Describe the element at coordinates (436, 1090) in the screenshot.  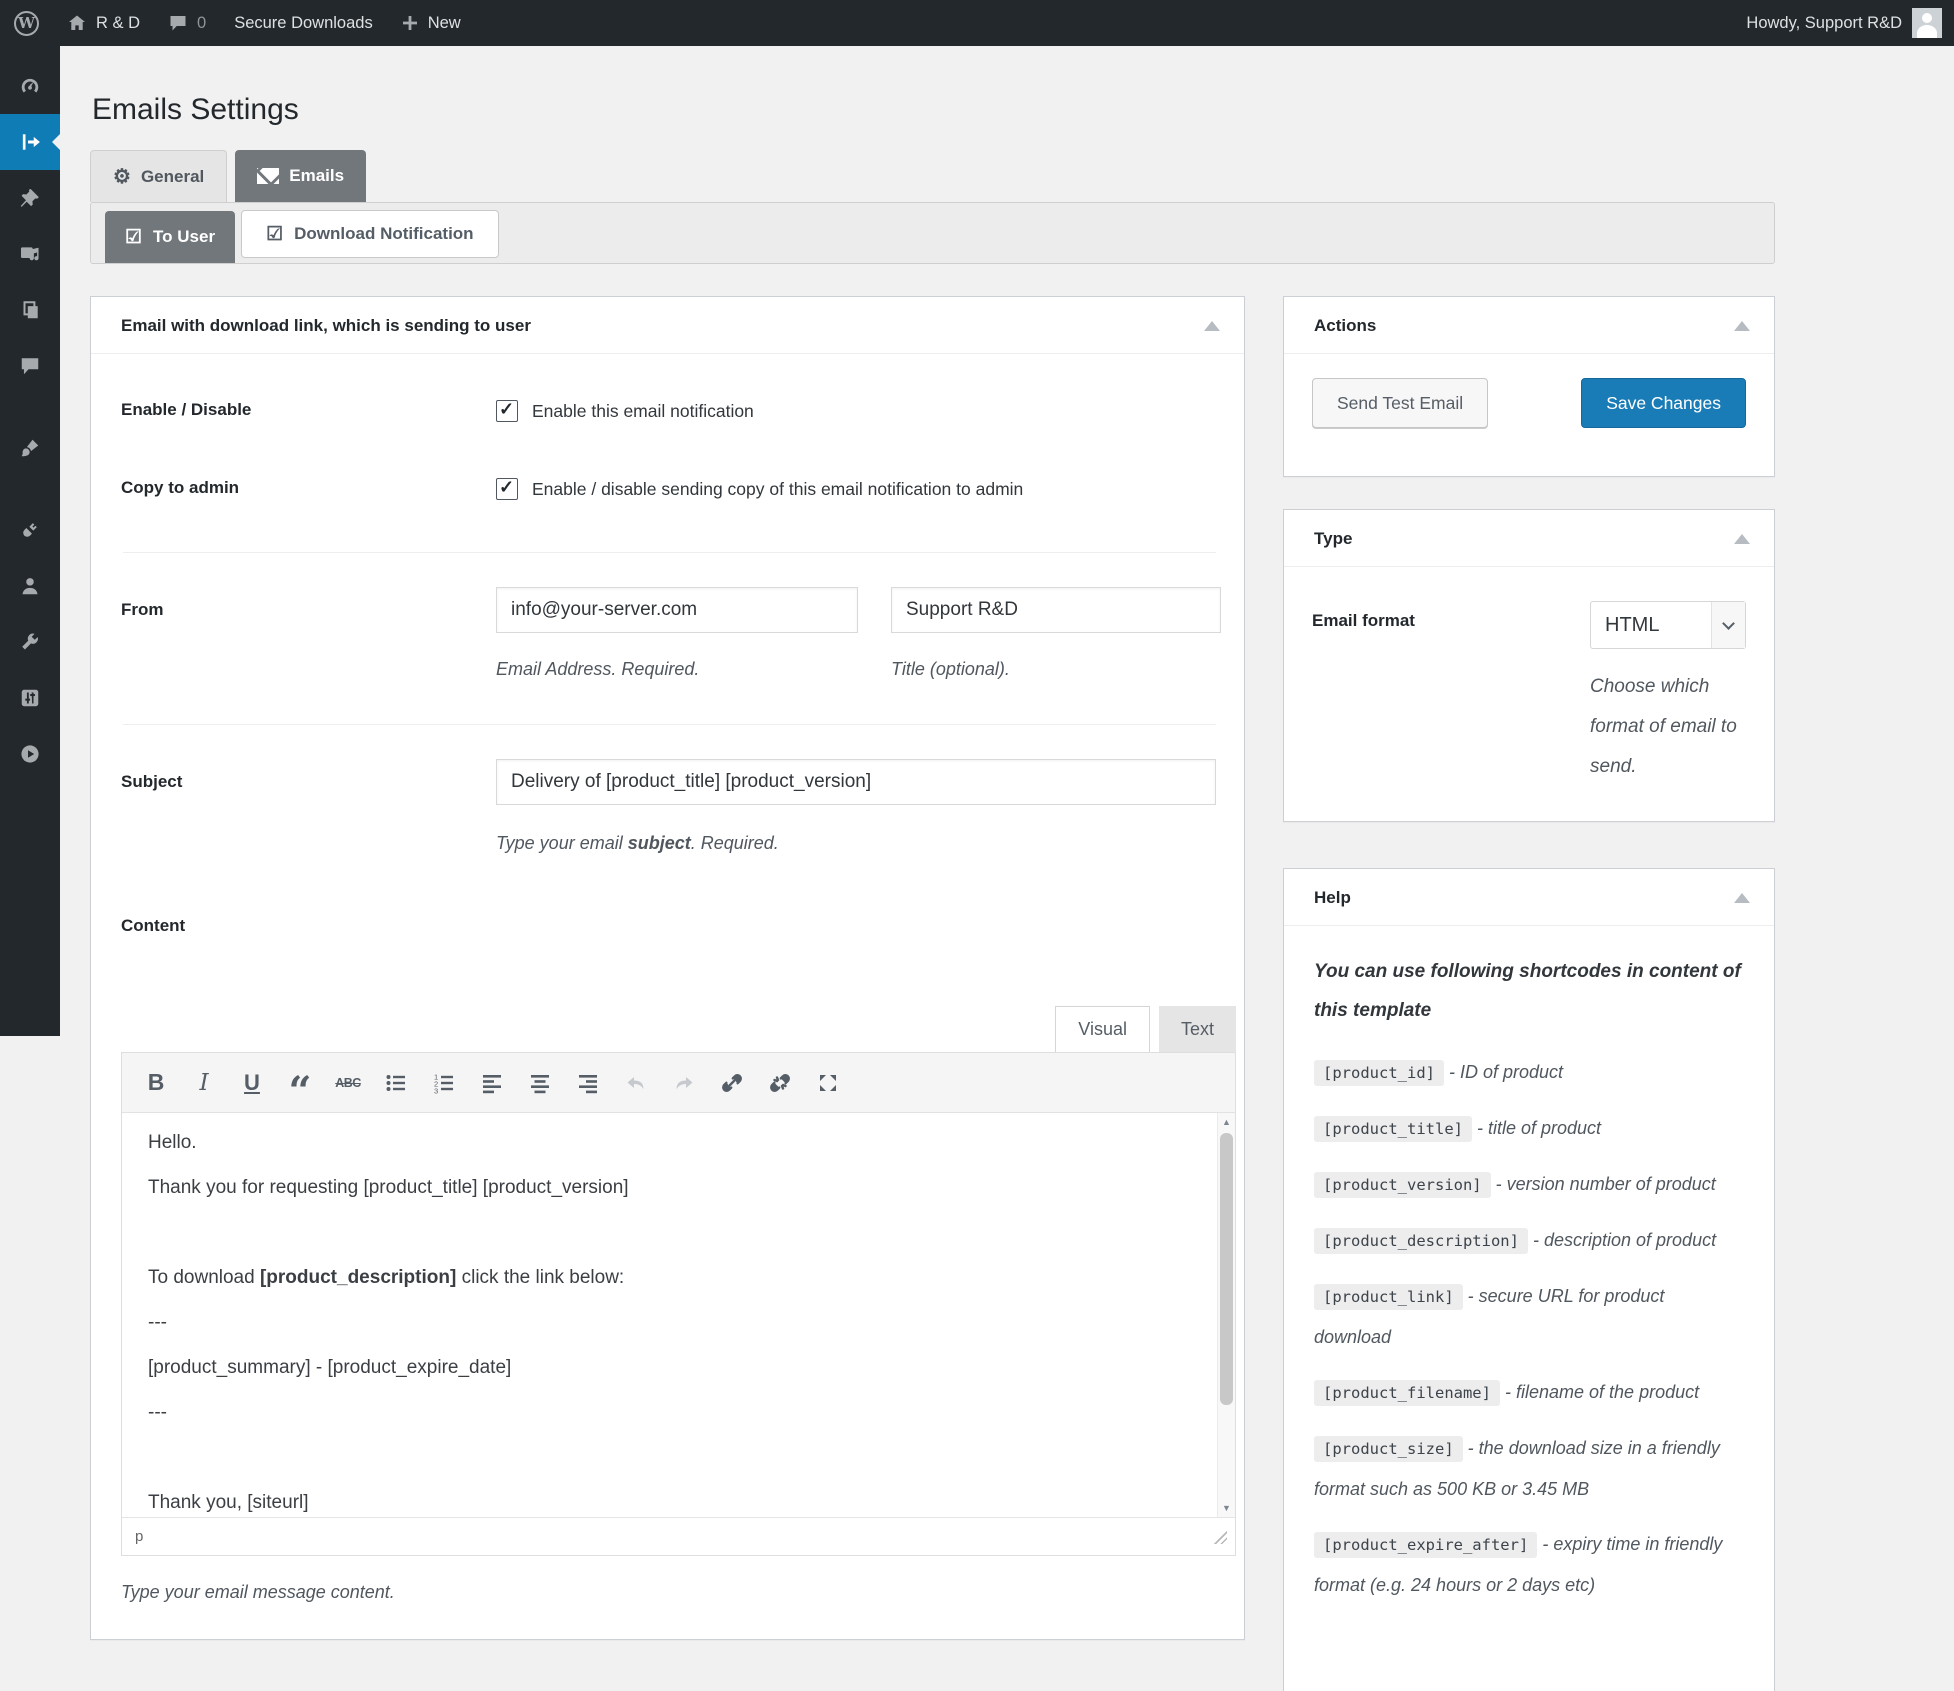
I see `svg-text: 3` at that location.